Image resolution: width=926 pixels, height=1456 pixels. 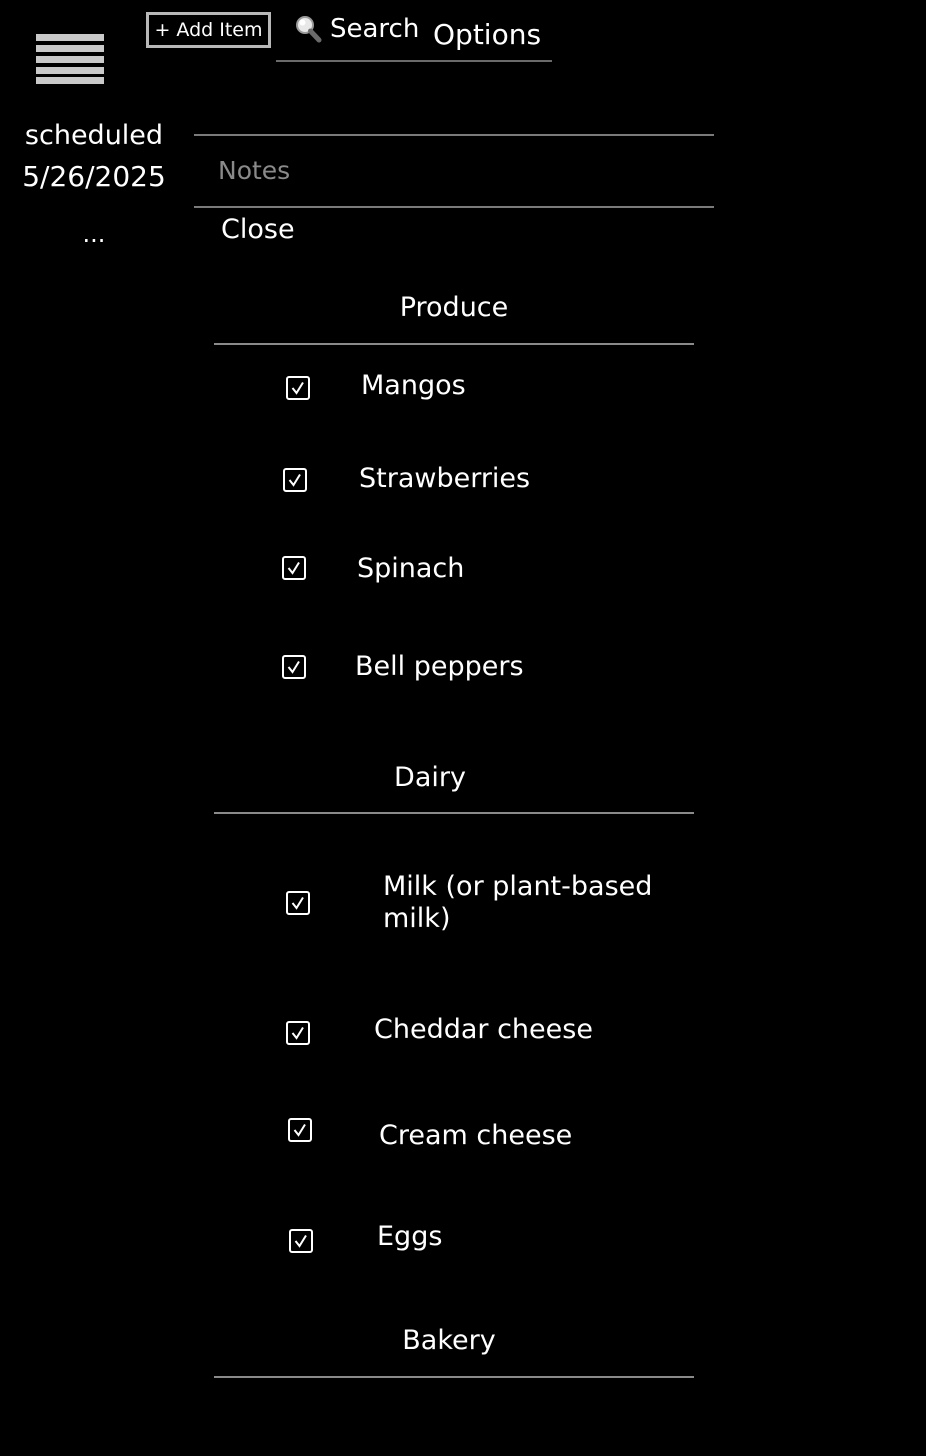 I want to click on schedule-date: 5/26/2025, so click(x=94, y=176).